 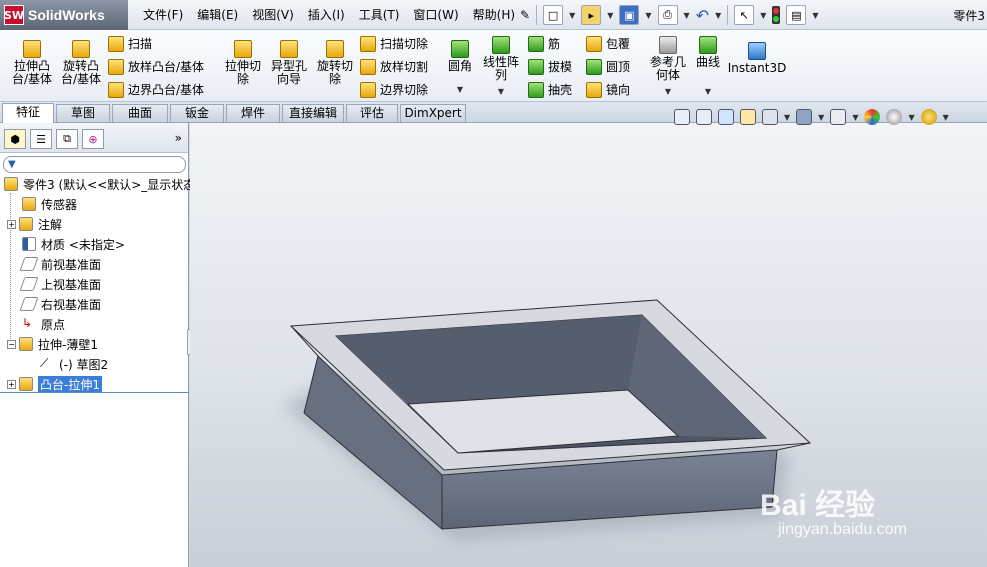 What do you see at coordinates (67, 139) in the screenshot?
I see `configuration-manager-icon: ⧉` at bounding box center [67, 139].